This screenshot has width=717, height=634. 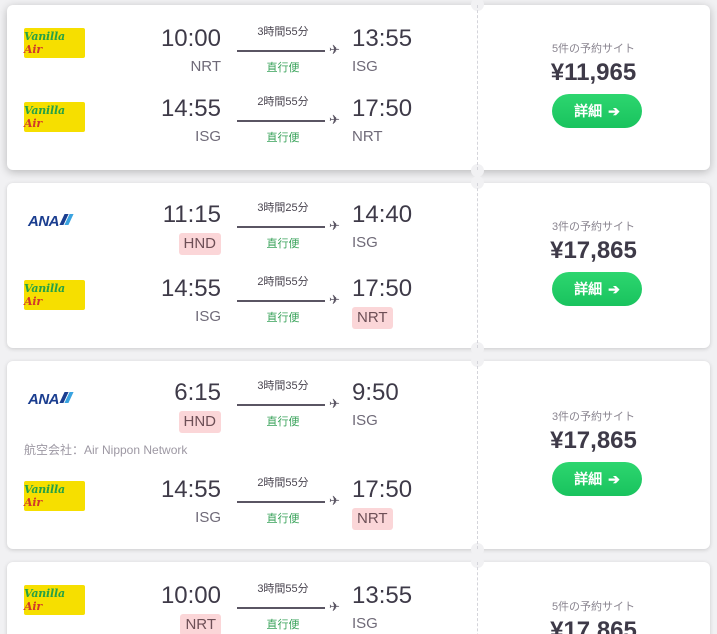 I want to click on departure-airport-highlighted: NRT, so click(x=200, y=624).